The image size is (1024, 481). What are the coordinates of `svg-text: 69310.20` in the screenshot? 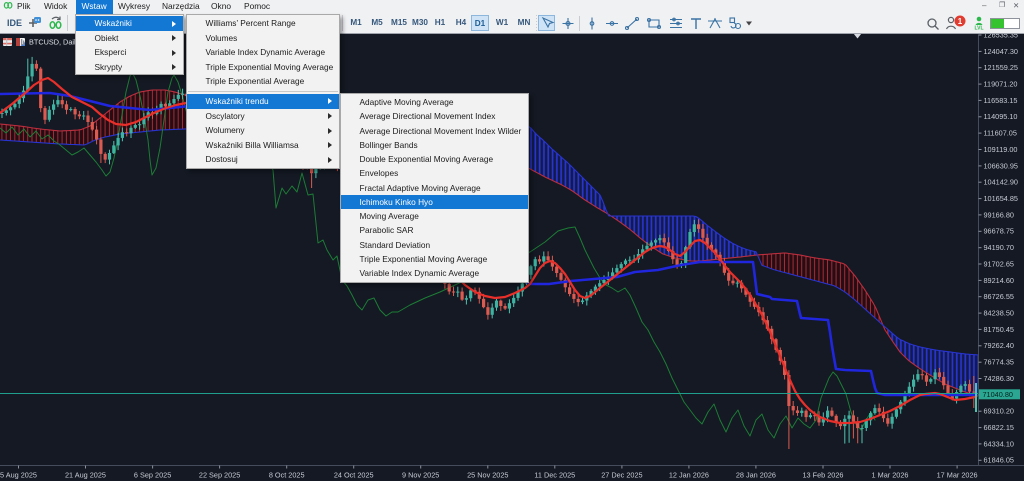 It's located at (999, 411).